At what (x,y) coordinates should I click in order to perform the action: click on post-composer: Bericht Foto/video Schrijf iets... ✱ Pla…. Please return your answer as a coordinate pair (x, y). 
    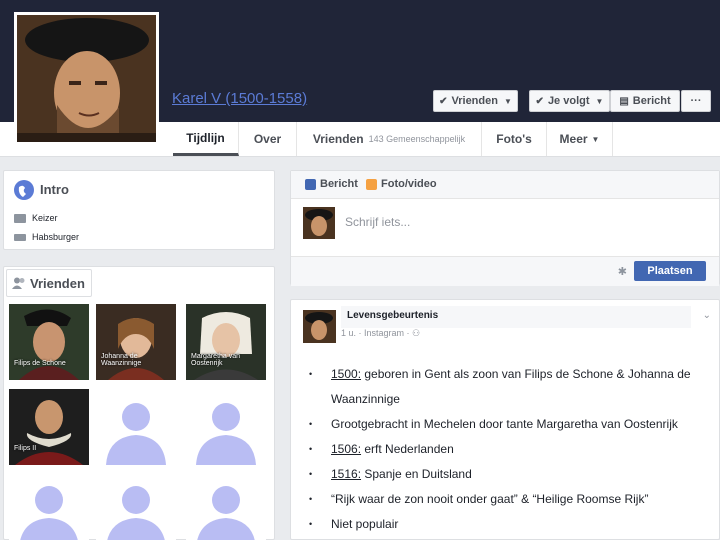
    Looking at the image, I should click on (505, 228).